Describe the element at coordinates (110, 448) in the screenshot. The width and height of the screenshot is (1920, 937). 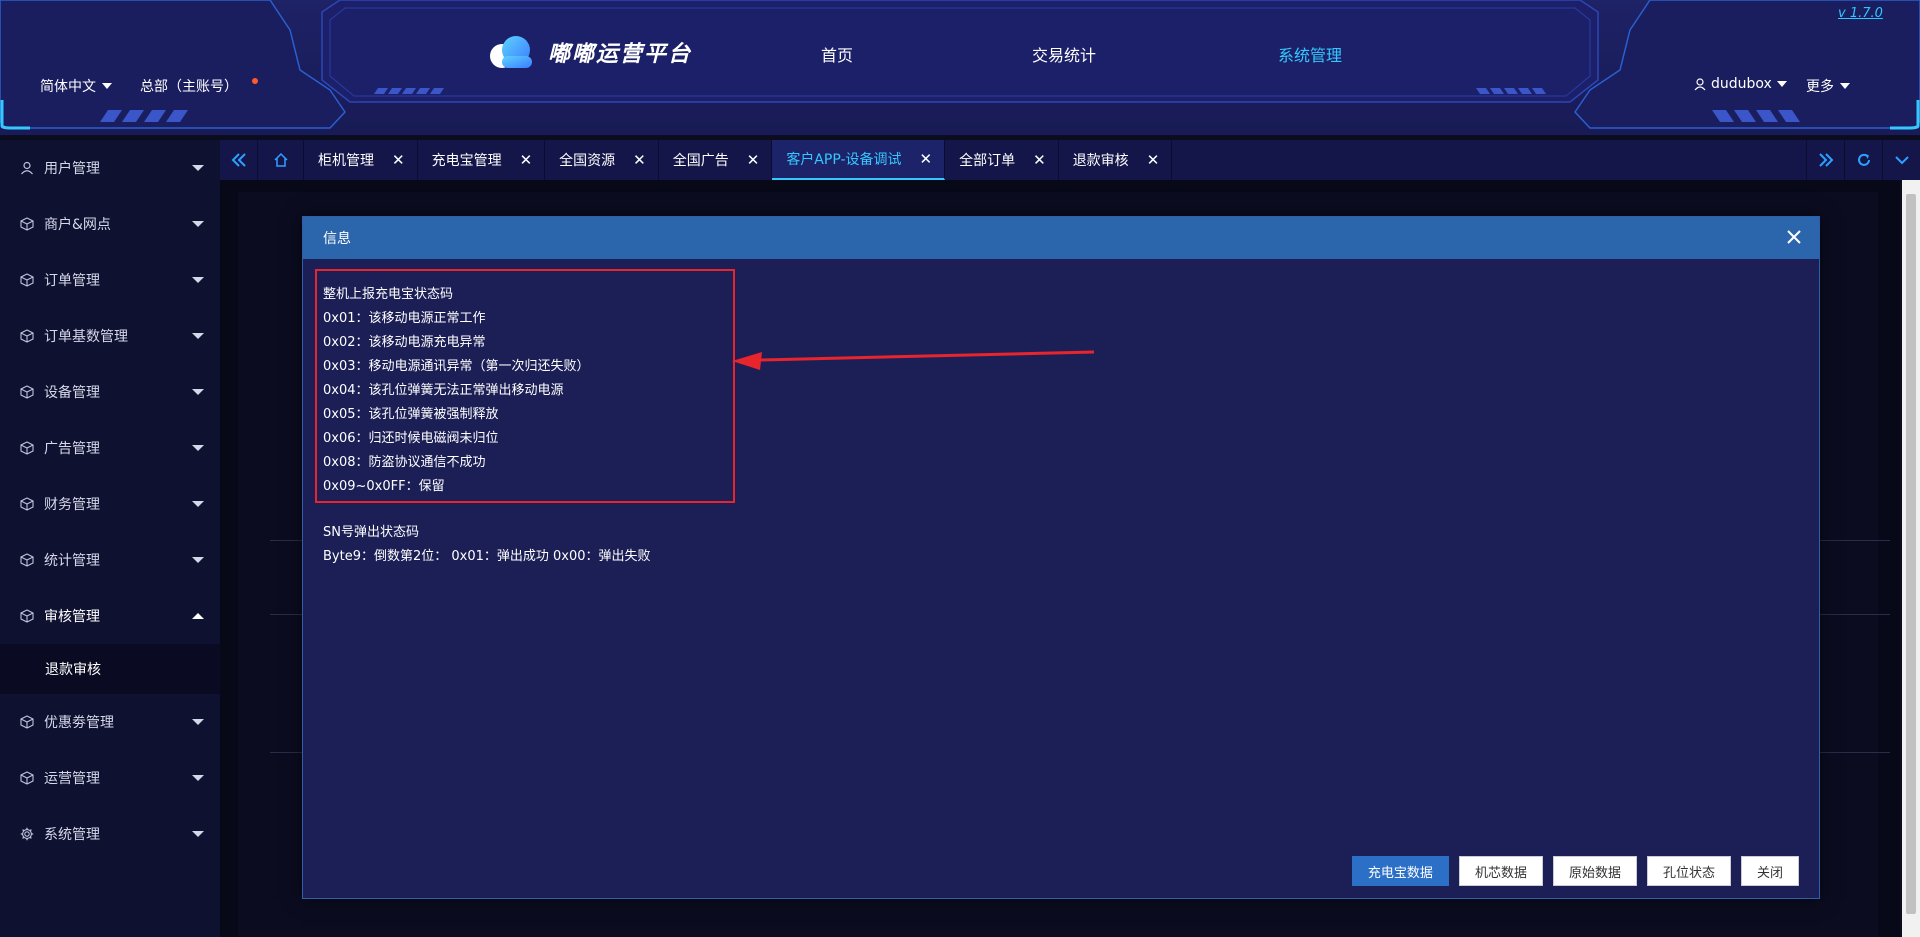
I see `sidebar-item-ads: 广告管理` at that location.